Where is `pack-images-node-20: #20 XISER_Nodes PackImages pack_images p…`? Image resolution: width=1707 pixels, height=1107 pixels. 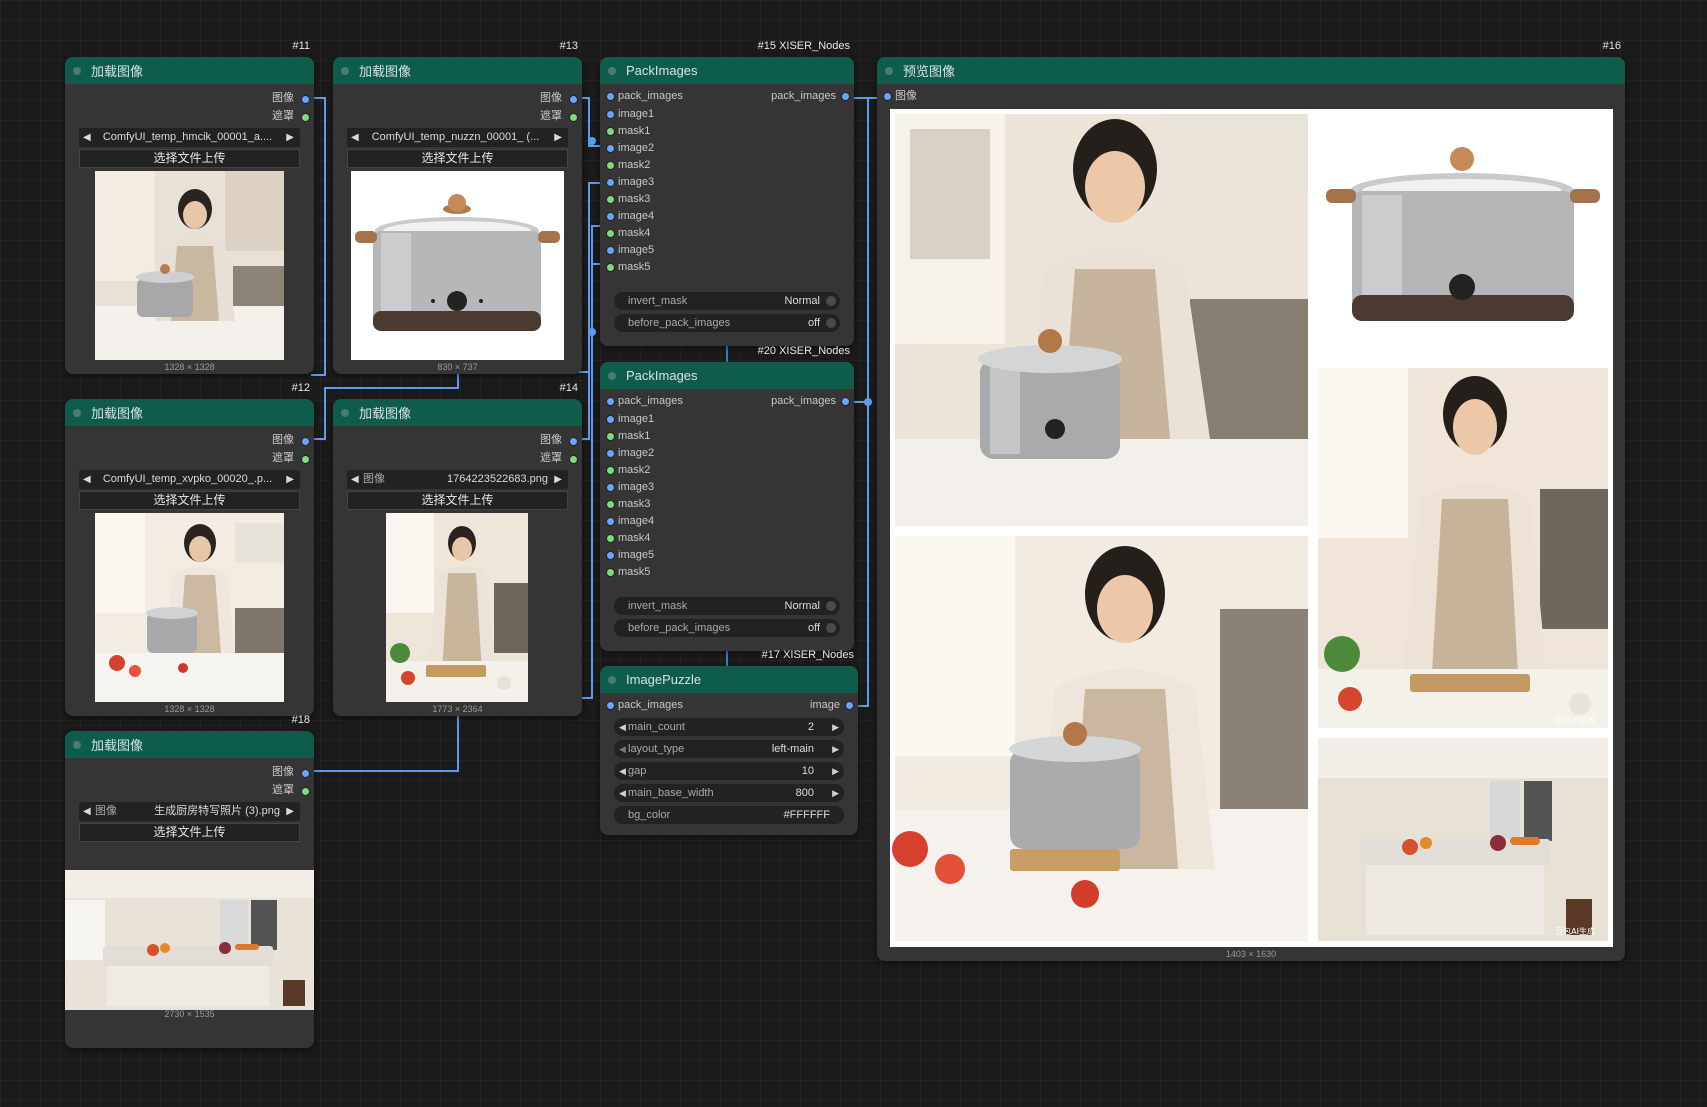
pack-images-node-20: #20 XISER_Nodes PackImages pack_images p… is located at coordinates (727, 498).